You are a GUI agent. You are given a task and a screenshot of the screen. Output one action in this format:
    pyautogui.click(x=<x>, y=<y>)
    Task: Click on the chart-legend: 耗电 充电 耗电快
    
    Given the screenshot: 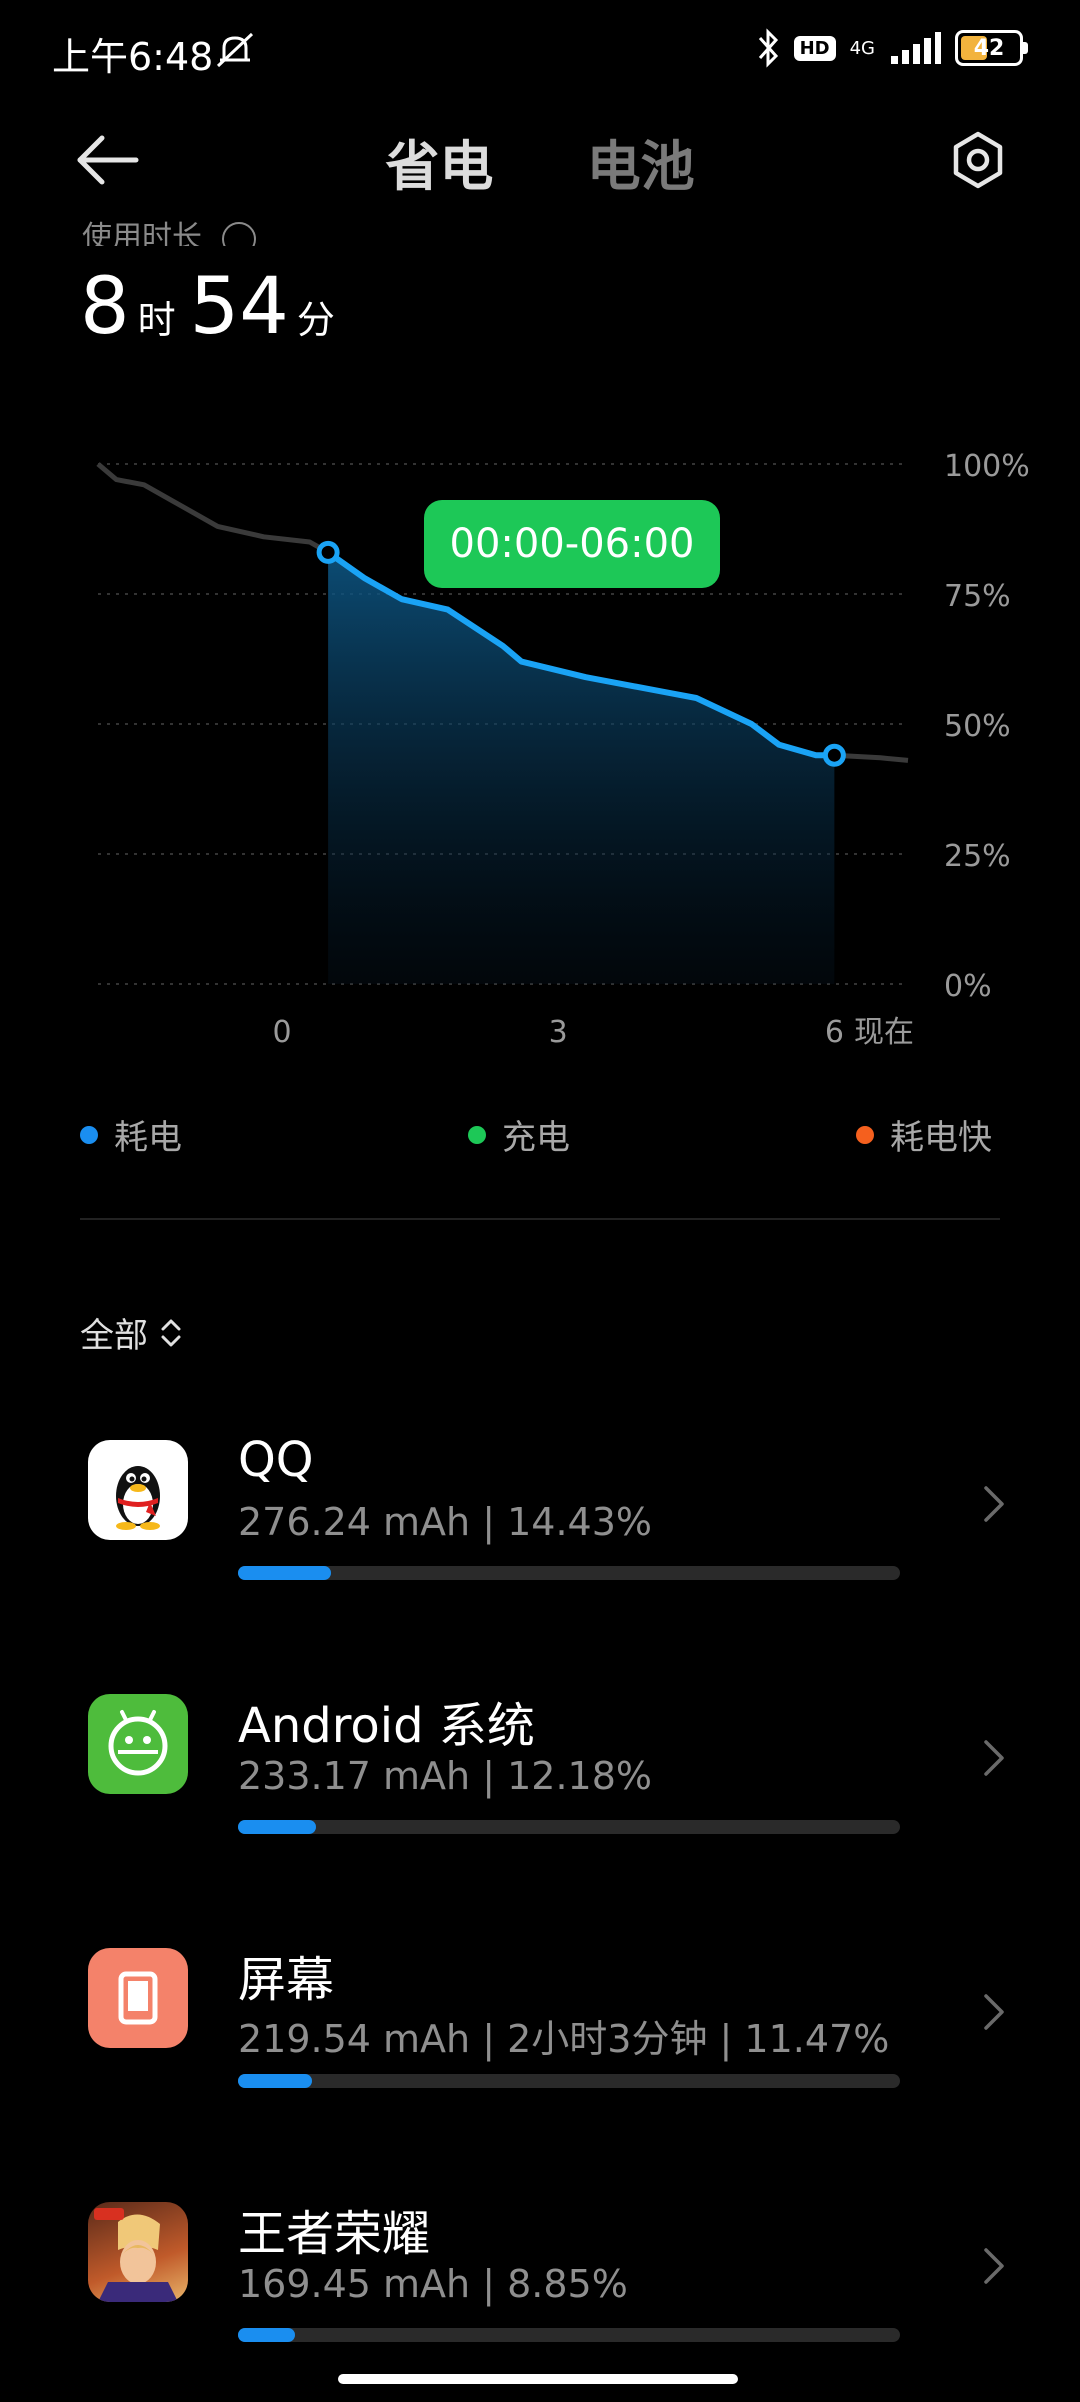 What is the action you would take?
    pyautogui.click(x=540, y=1135)
    